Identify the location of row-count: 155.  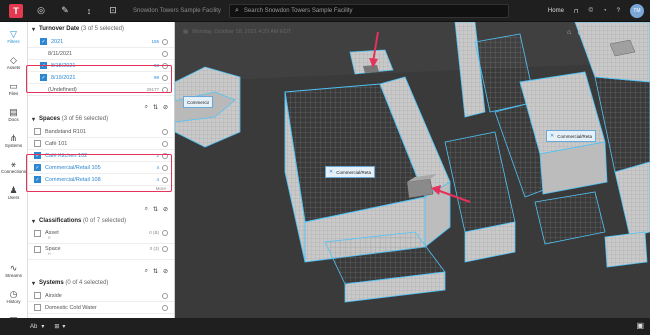
(155, 41).